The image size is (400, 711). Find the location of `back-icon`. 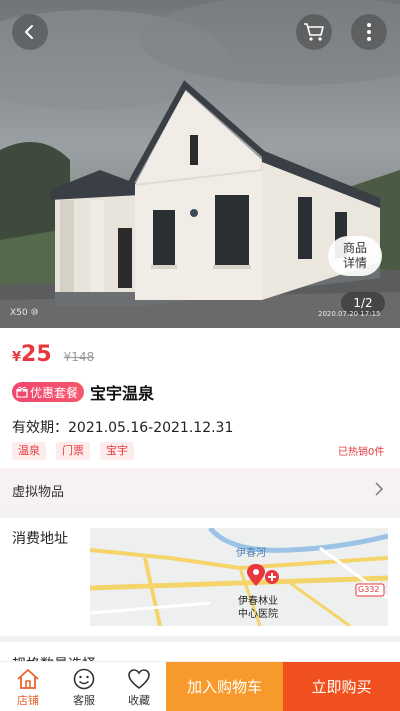

back-icon is located at coordinates (29, 32).